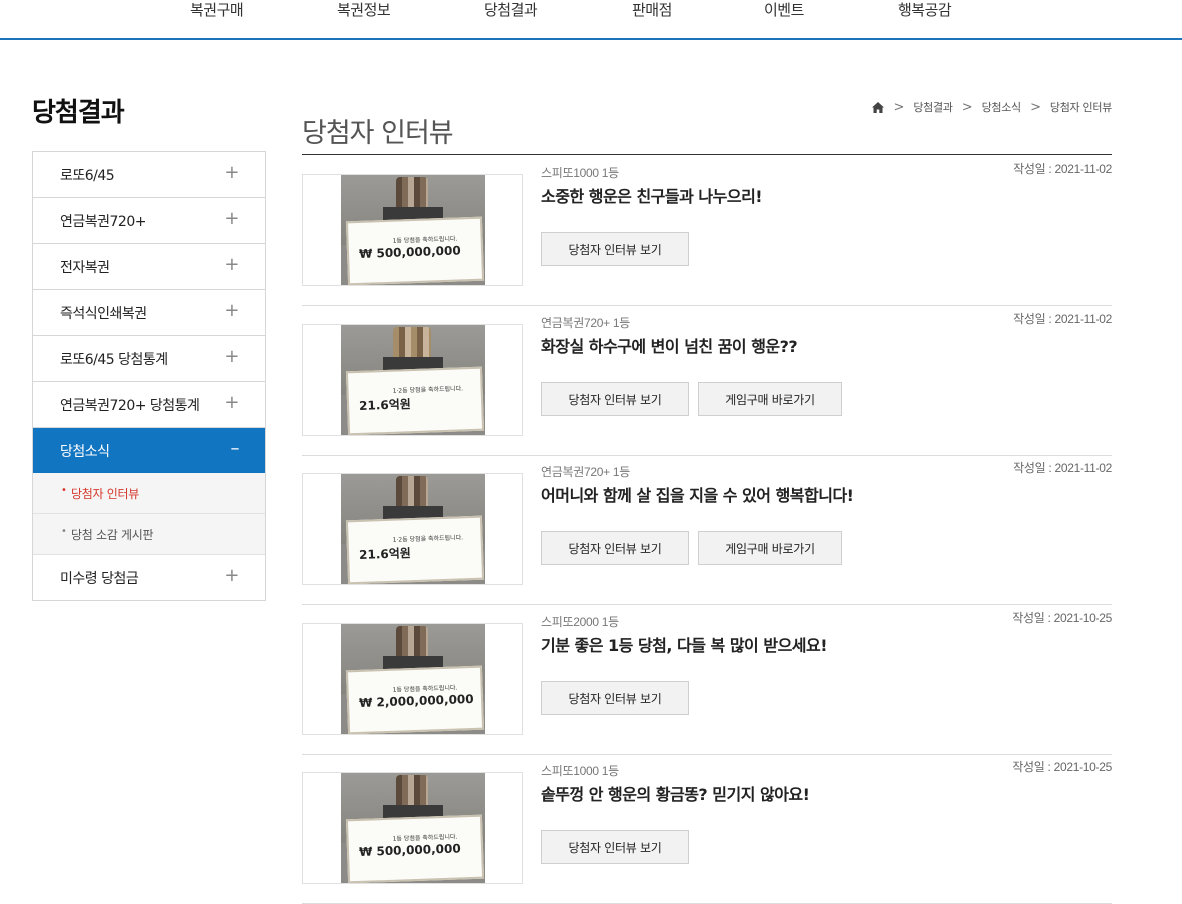 The width and height of the screenshot is (1182, 904). Describe the element at coordinates (87, 176) in the screenshot. I see `sidebar-item-label: 로또6/45` at that location.